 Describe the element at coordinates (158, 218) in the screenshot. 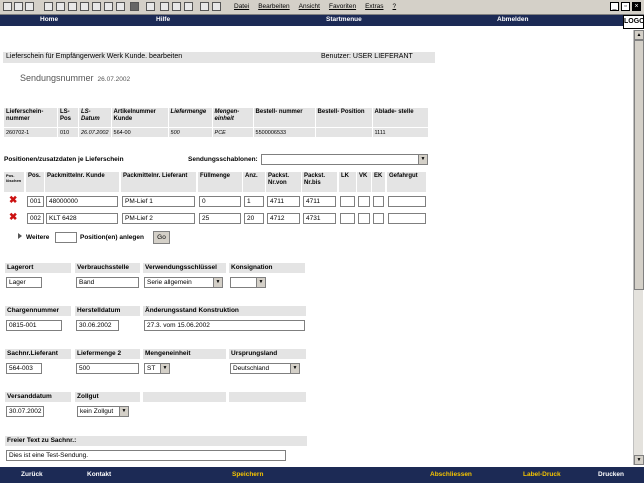

I see `packmittel-lieferant-input: PM-Lief 2` at that location.